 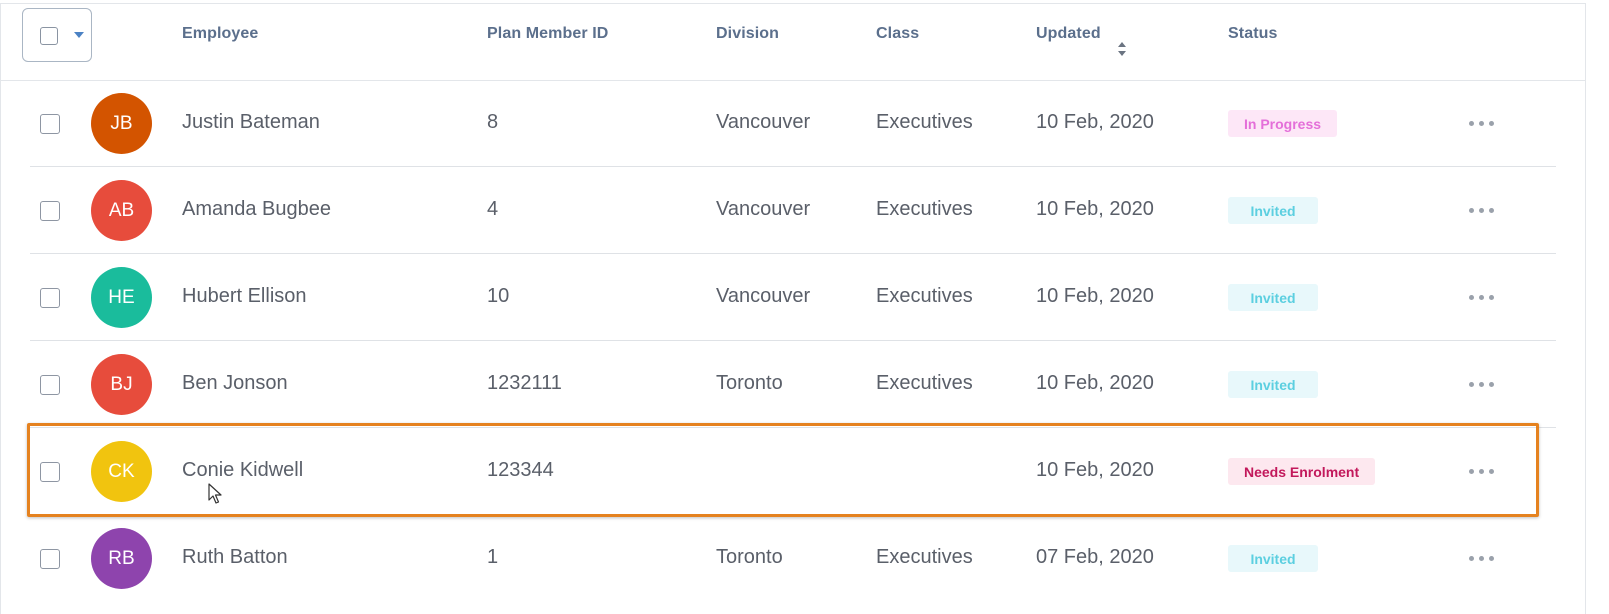 What do you see at coordinates (1283, 123) in the screenshot?
I see `status-badge: In Progress` at bounding box center [1283, 123].